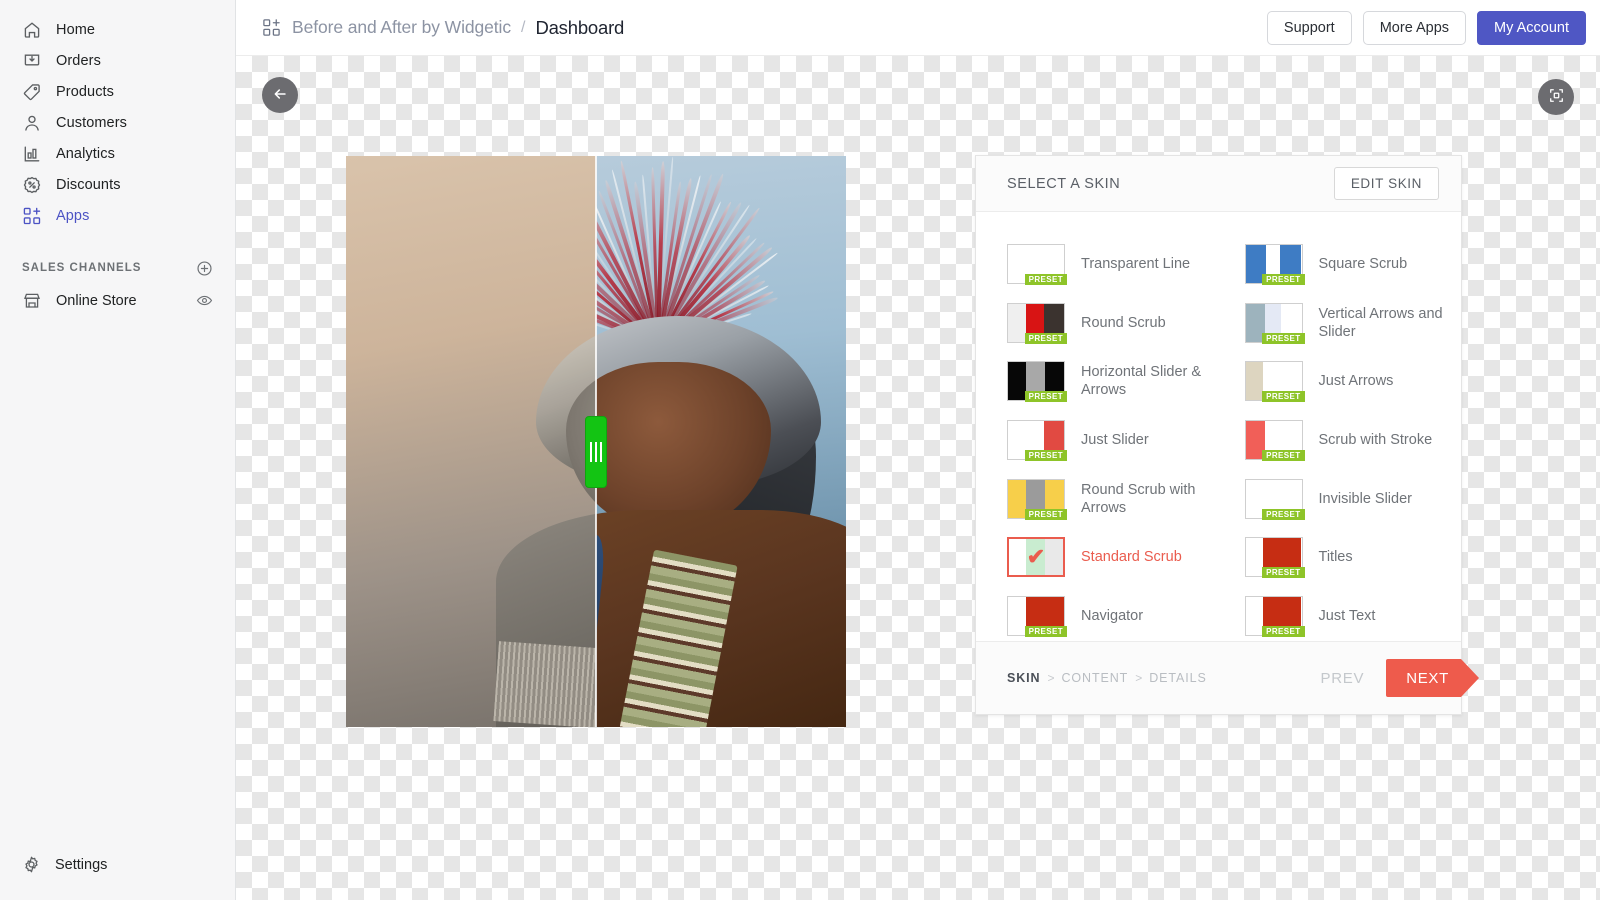 The height and width of the screenshot is (900, 1600). What do you see at coordinates (32, 185) in the screenshot?
I see `discounts-percent-icon` at bounding box center [32, 185].